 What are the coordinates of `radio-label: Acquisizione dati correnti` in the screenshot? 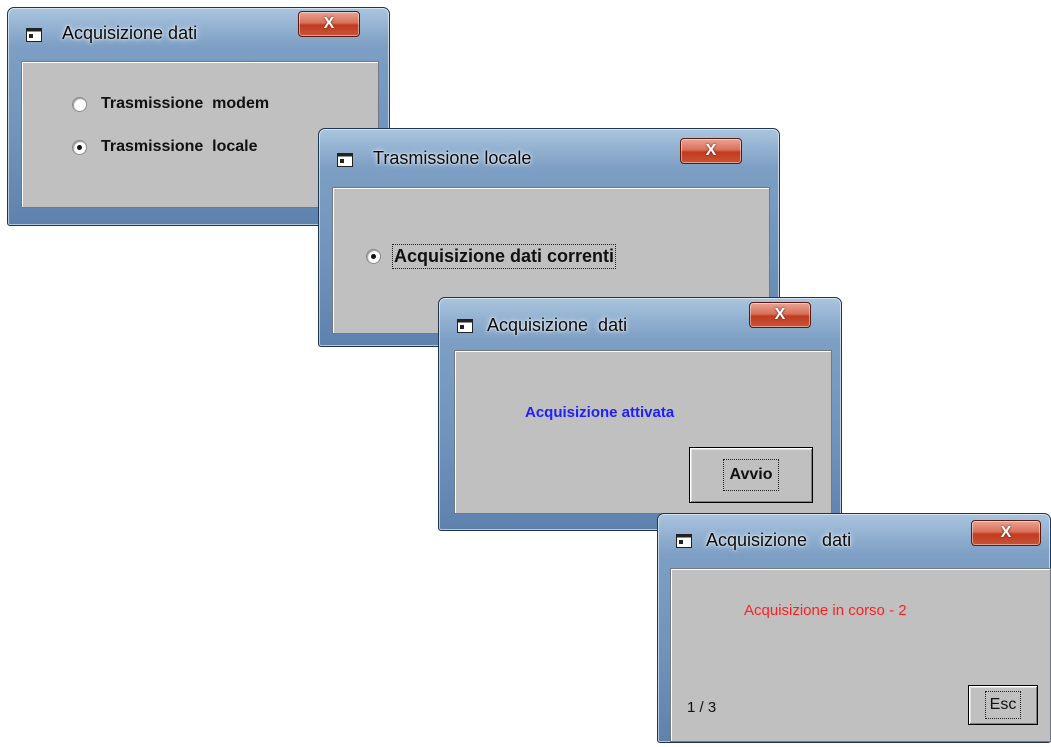 It's located at (504, 256).